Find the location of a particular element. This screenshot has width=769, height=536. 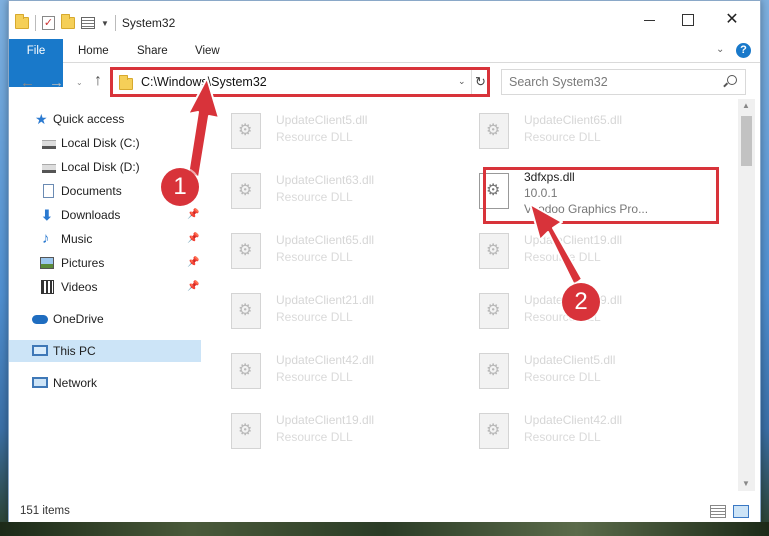

sidebar-item-label: Documents is located at coordinates (91, 191).